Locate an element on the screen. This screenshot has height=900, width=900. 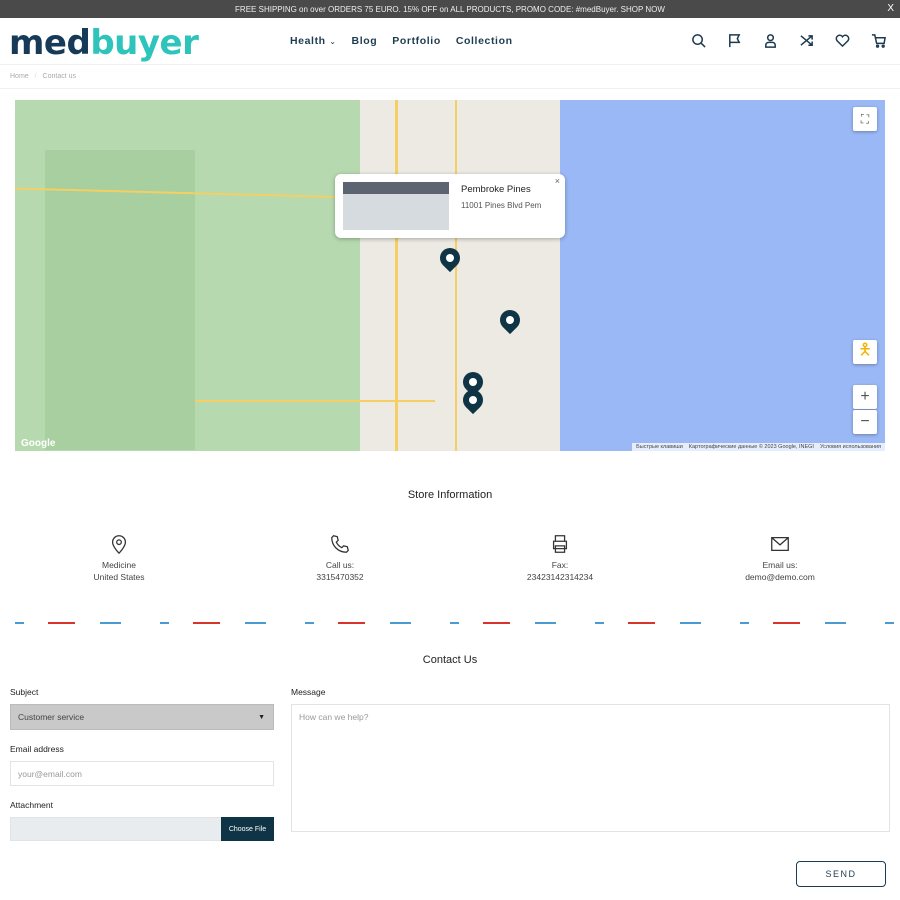
email-label: Email address is located at coordinates (37, 749).